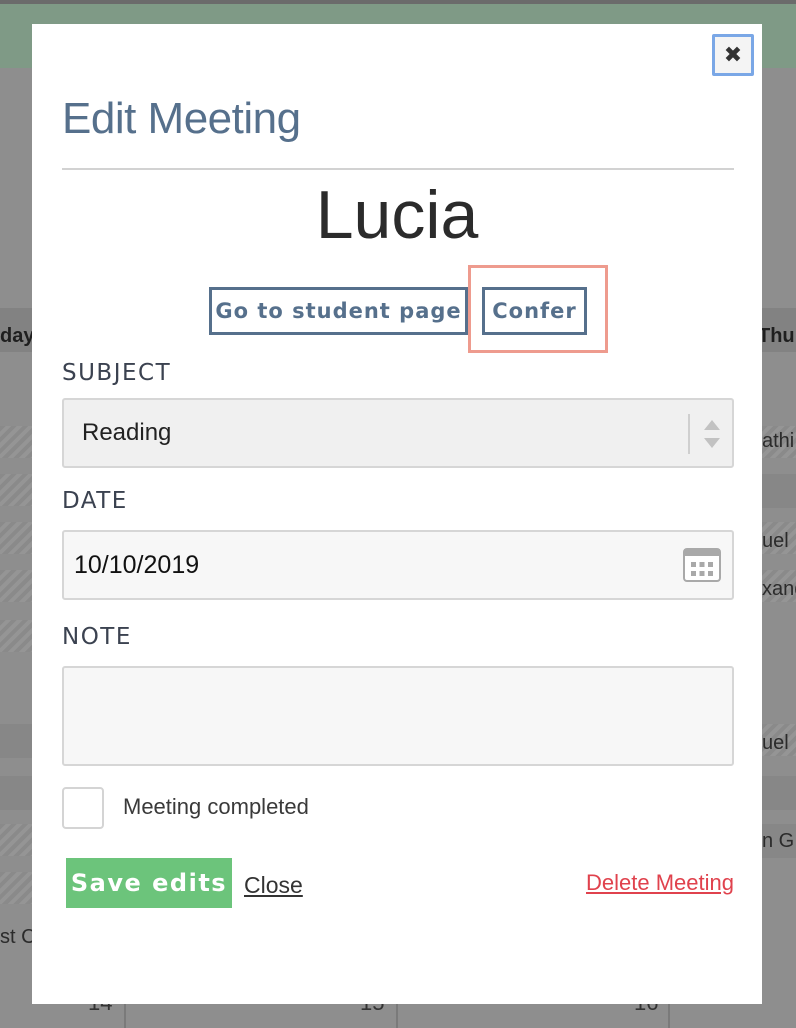 The image size is (796, 1028). Describe the element at coordinates (18, 937) in the screenshot. I see `background-cell-text: st C` at that location.